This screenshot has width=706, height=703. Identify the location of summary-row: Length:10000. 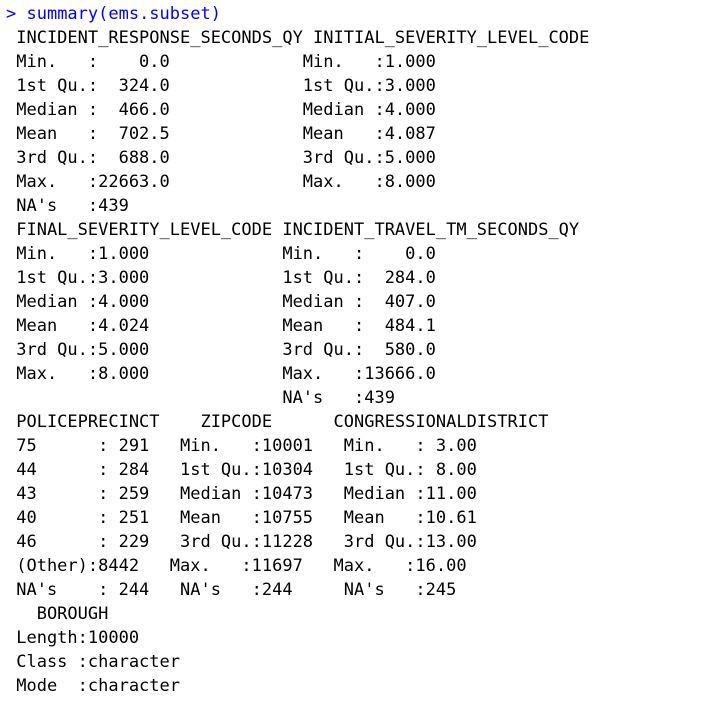
(103, 638).